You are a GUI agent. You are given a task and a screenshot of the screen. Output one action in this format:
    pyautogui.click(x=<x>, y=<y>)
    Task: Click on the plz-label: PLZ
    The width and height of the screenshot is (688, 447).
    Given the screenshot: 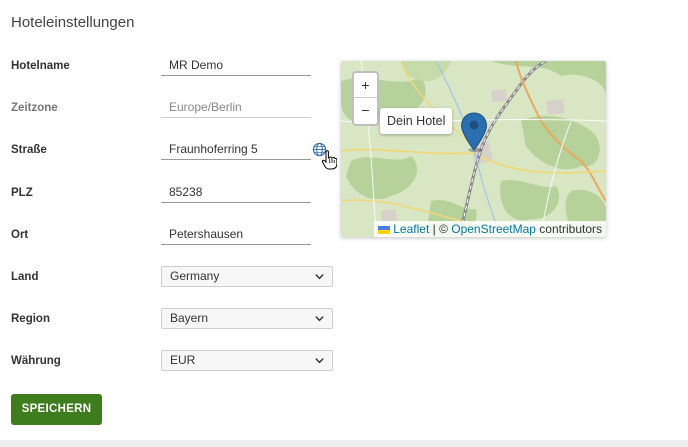 What is the action you would take?
    pyautogui.click(x=22, y=193)
    